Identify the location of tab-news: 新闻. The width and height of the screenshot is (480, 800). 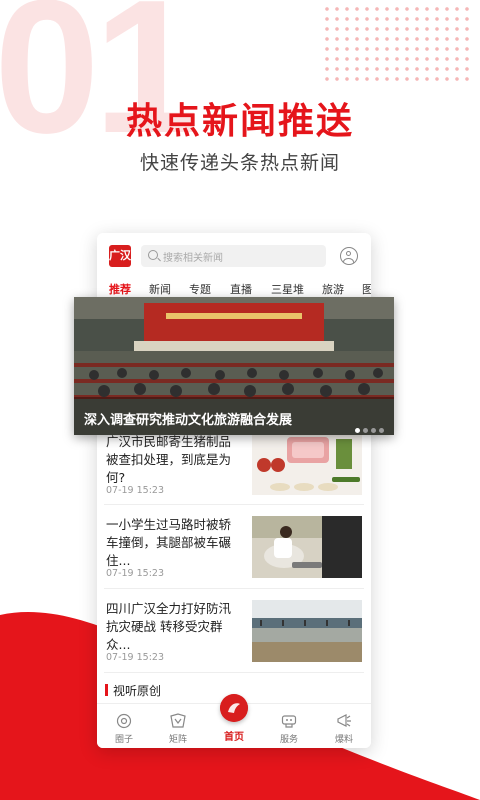
(160, 289).